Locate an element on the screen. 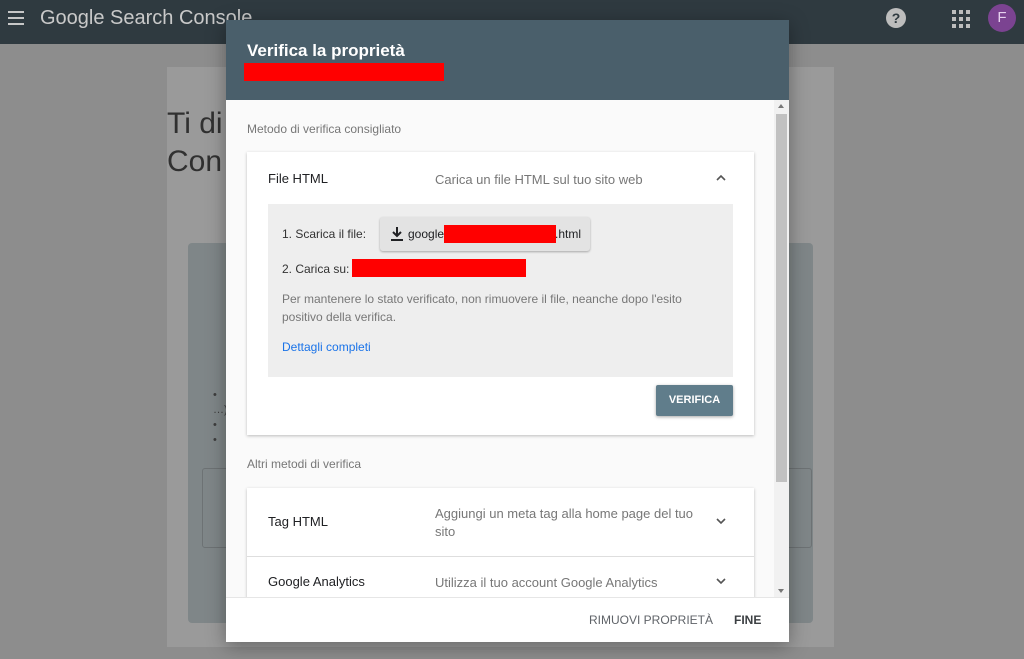 This screenshot has height=659, width=1024. dialog-header: Verifica la proprietà is located at coordinates (507, 60).